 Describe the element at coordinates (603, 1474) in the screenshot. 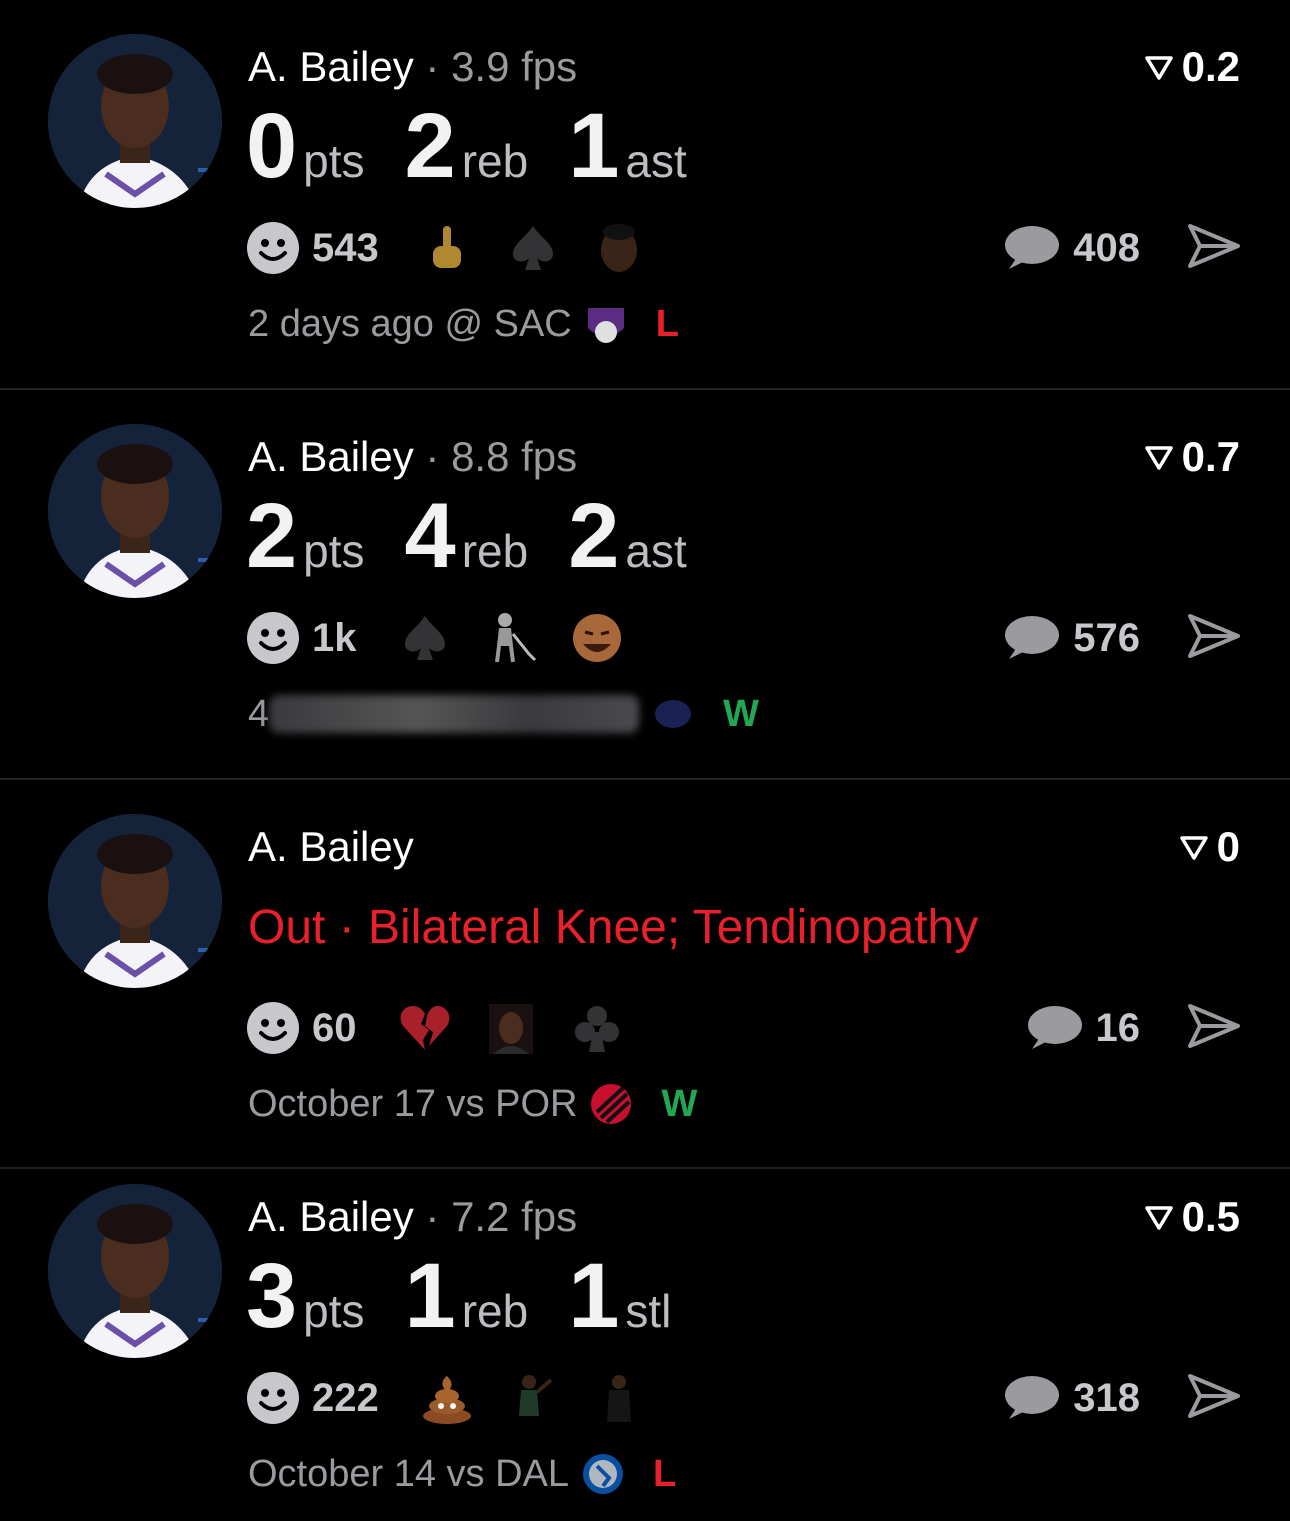

I see `mavericks-logo-icon` at that location.